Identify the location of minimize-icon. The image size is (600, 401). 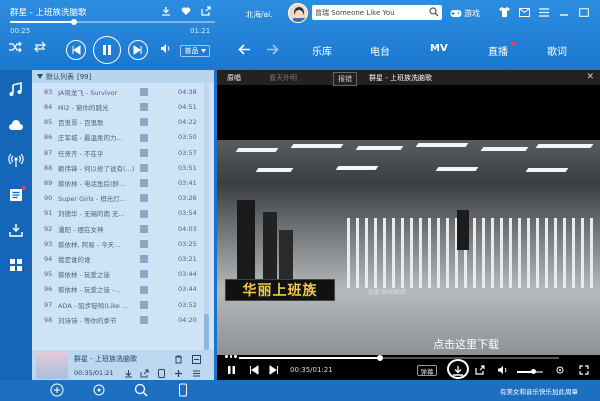
(564, 12).